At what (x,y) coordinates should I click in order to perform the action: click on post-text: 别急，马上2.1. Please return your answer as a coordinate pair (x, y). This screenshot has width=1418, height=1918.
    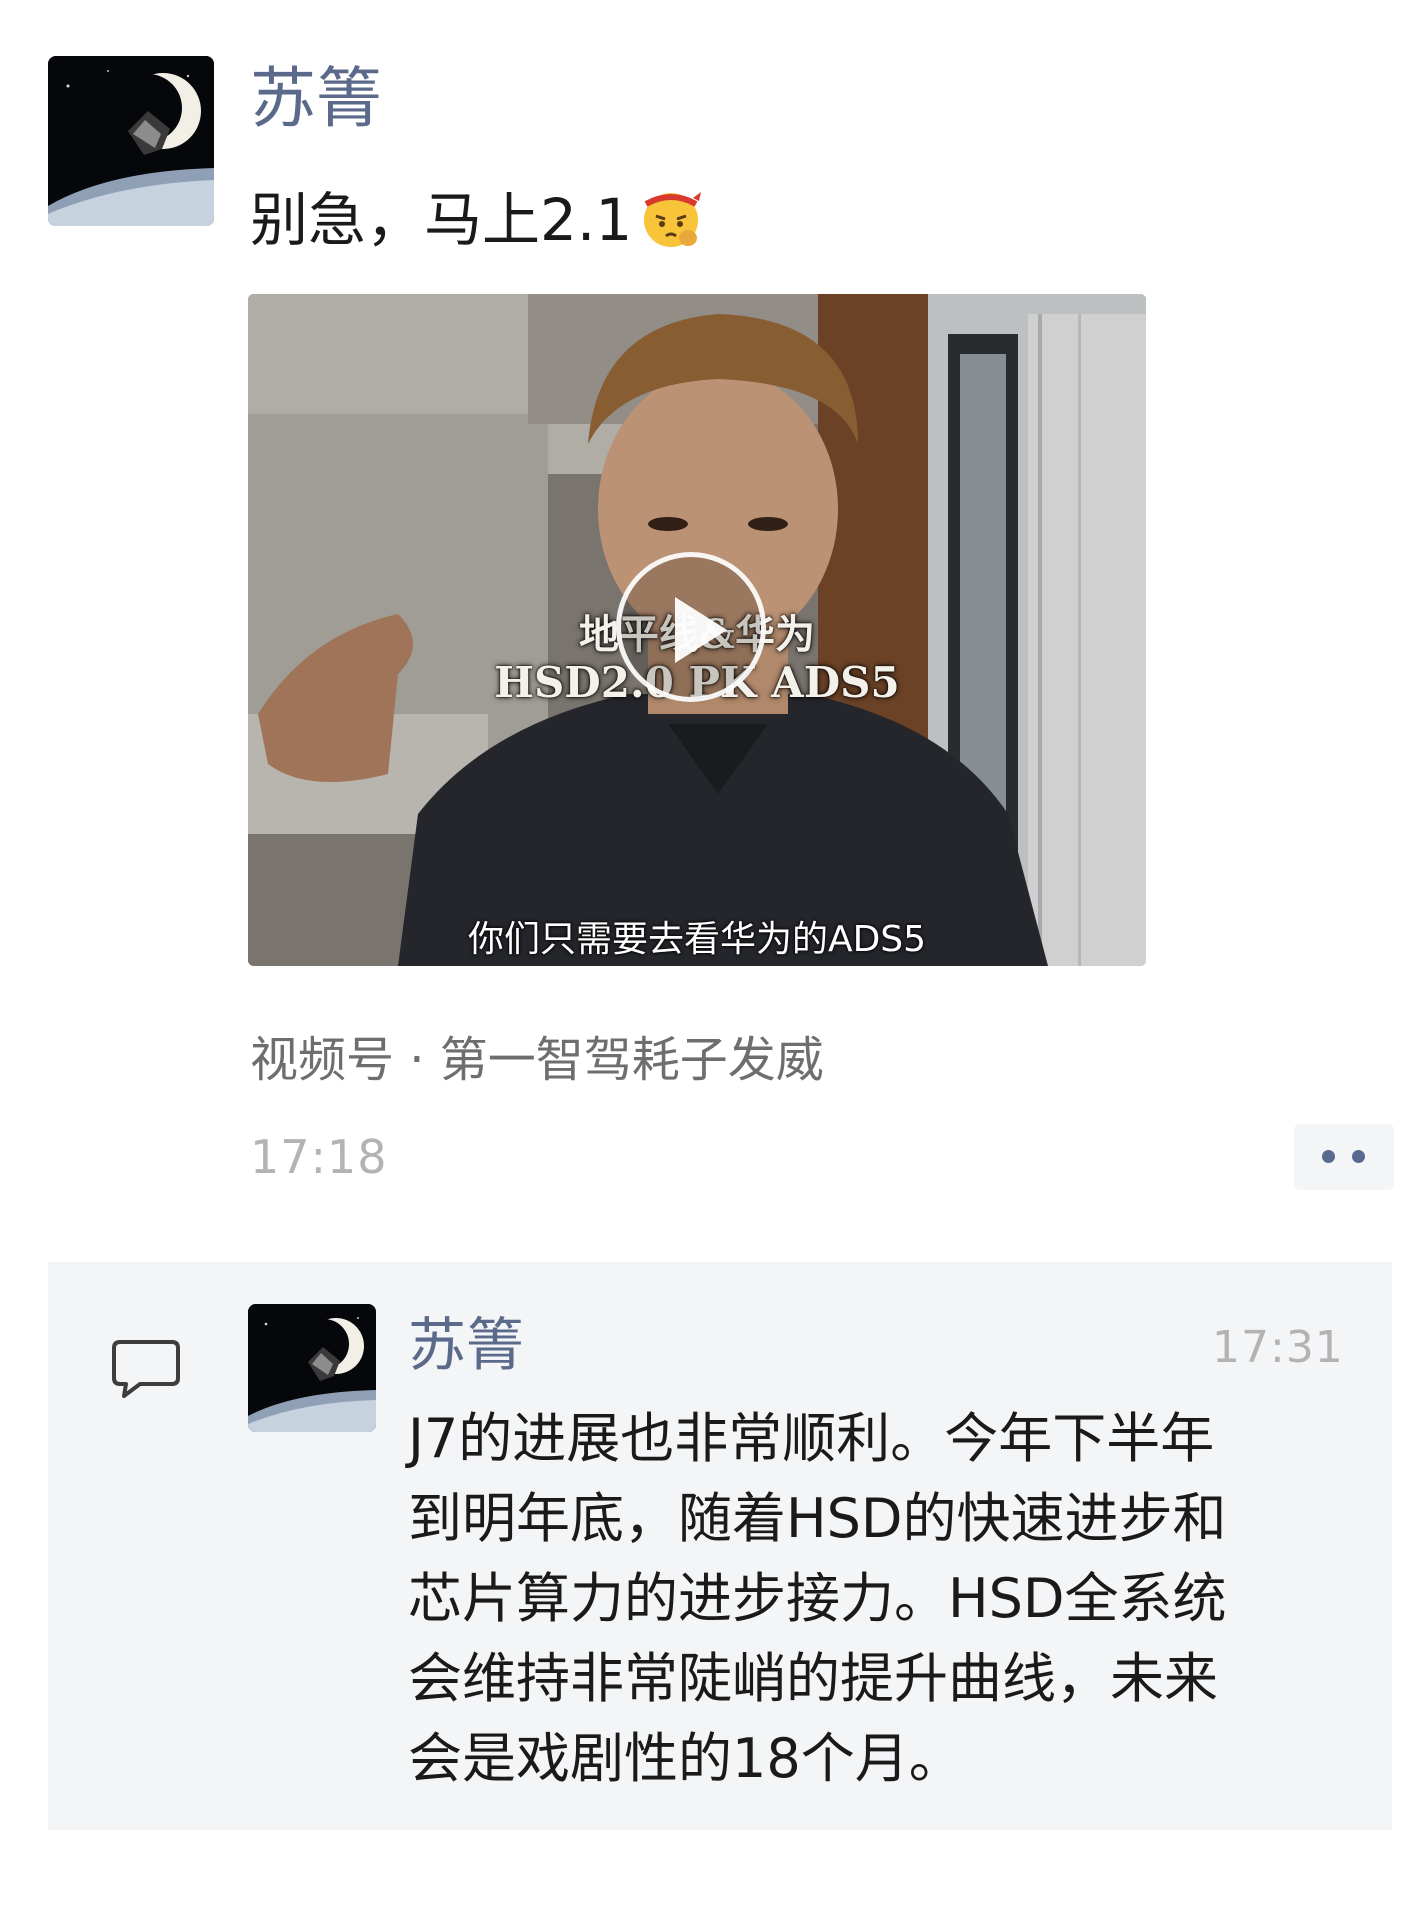
    Looking at the image, I should click on (478, 217).